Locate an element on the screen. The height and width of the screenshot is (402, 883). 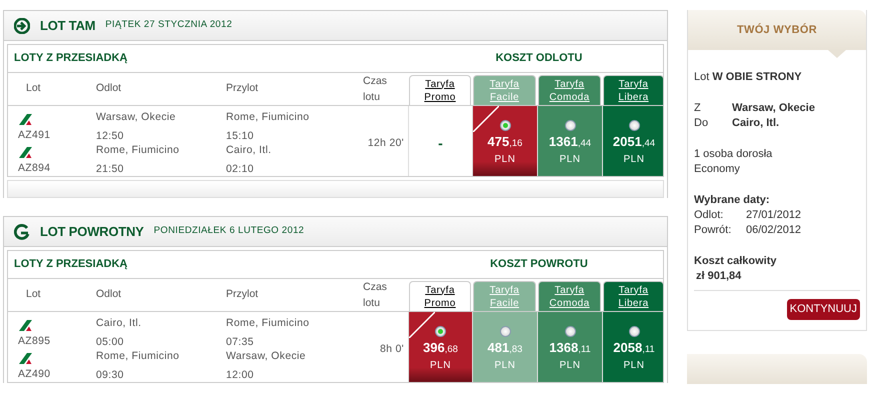
cabin-class: Economy is located at coordinates (717, 169).